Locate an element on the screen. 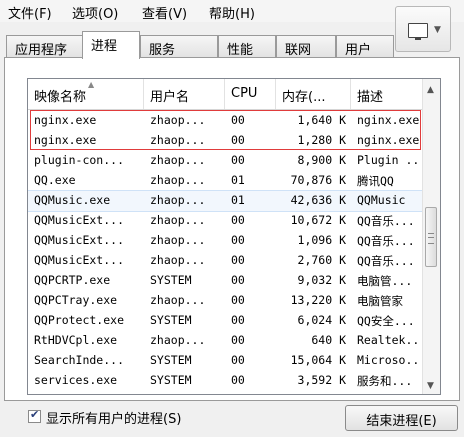  list-header: 映像名称 ▲ 用户名 CPU 内存(... 描述 is located at coordinates (226, 94).